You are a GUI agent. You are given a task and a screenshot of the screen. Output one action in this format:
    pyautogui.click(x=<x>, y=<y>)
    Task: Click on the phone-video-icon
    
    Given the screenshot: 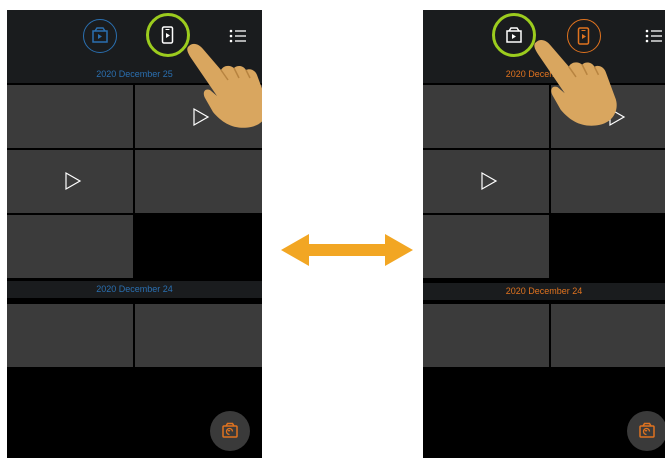 What is the action you would take?
    pyautogui.click(x=167, y=35)
    